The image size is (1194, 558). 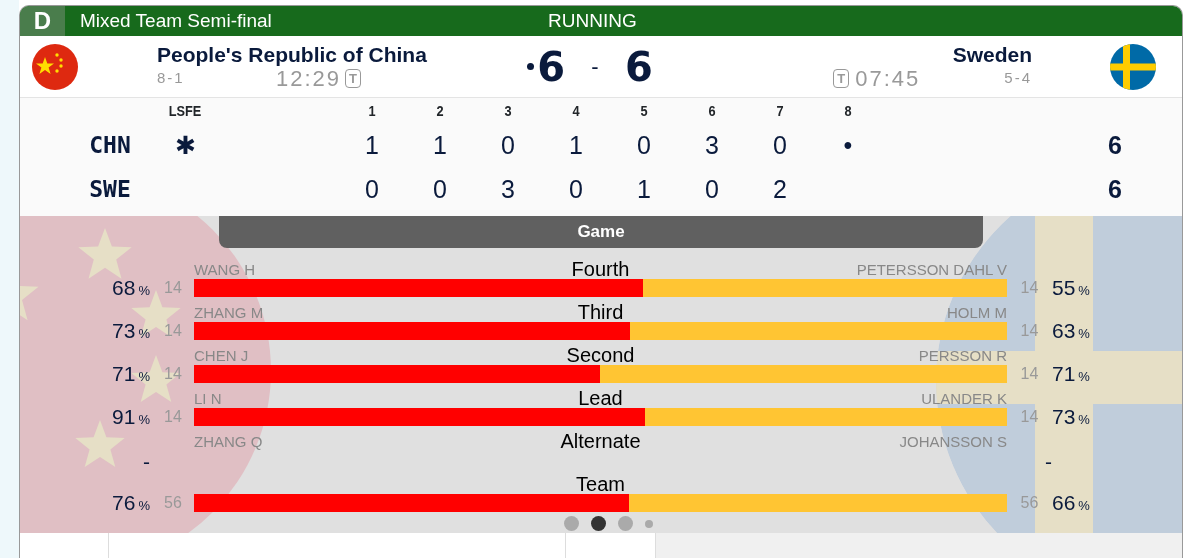 I want to click on position-label: Fourth, so click(x=600, y=269).